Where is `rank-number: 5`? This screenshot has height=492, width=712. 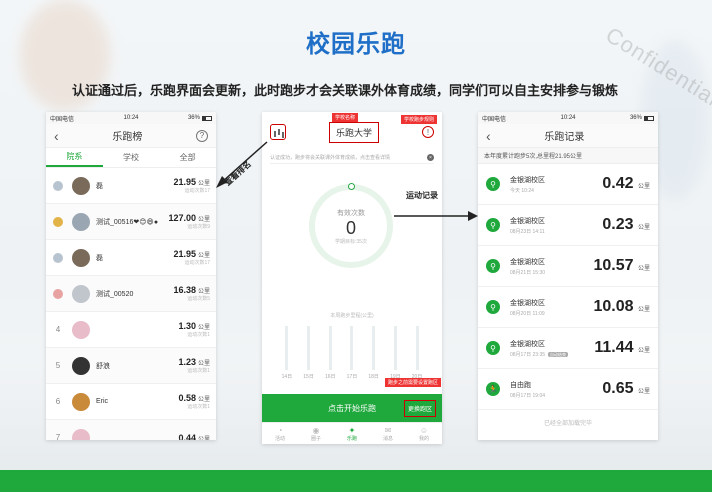
rank-number: 5 is located at coordinates (58, 365).